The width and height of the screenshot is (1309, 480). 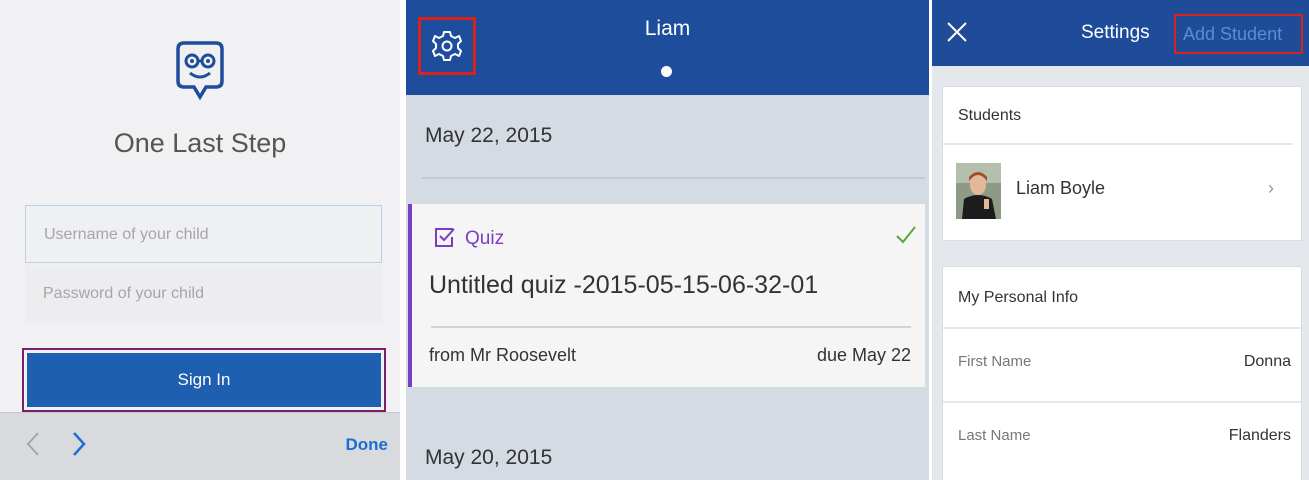 I want to click on username-input: Username of your child, so click(x=203, y=234).